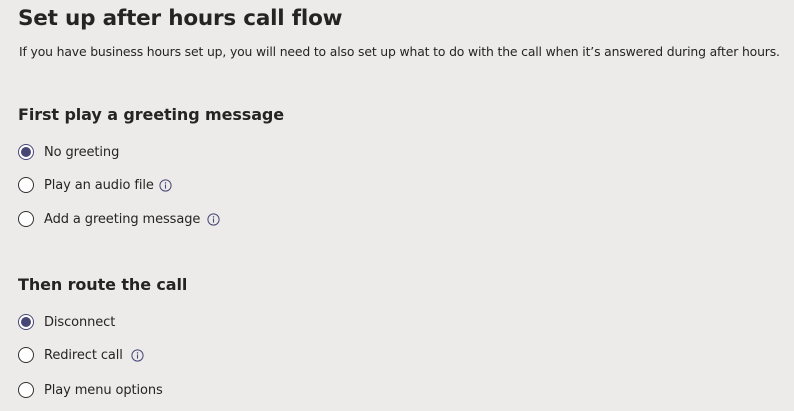  I want to click on radio-option-label: Play an audio file, so click(99, 185).